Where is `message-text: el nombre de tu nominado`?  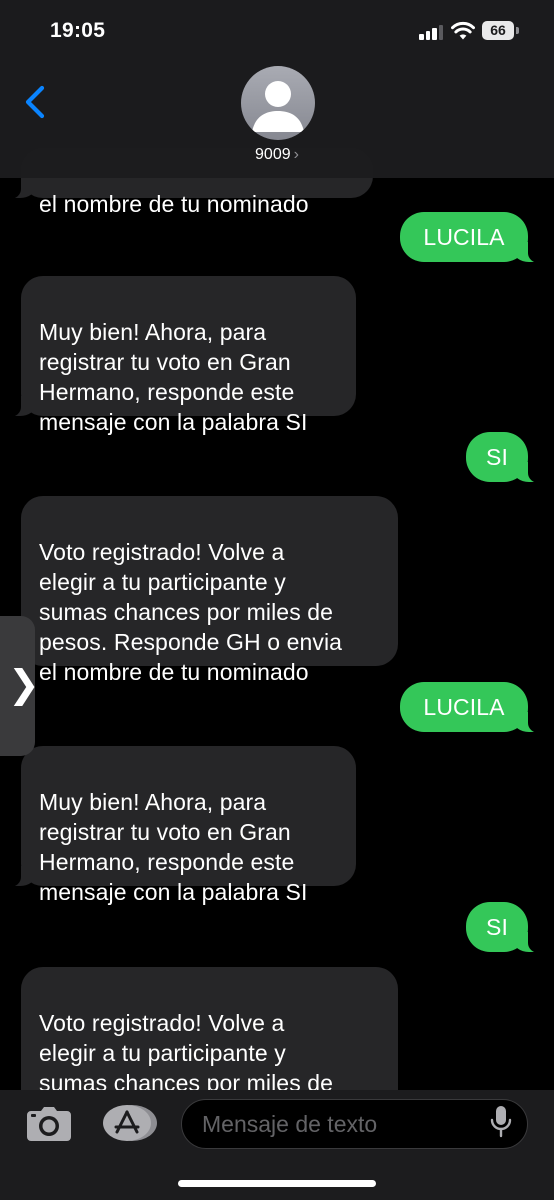
message-text: el nombre de tu nominado is located at coordinates (174, 204).